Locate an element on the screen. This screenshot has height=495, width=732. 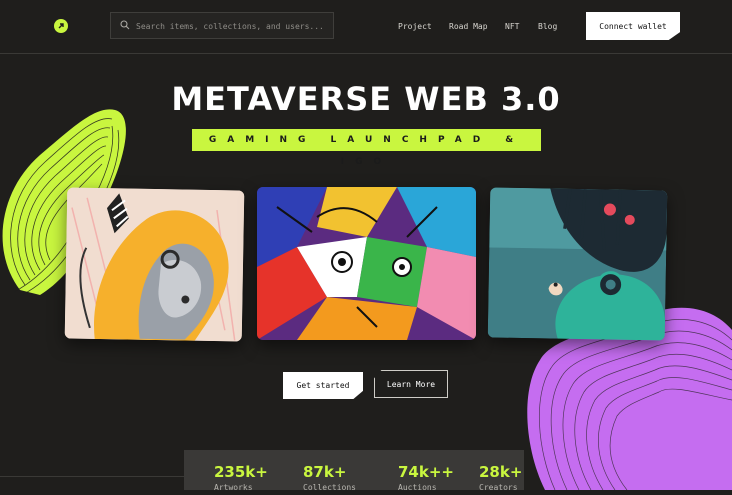
divider is located at coordinates (92, 476).